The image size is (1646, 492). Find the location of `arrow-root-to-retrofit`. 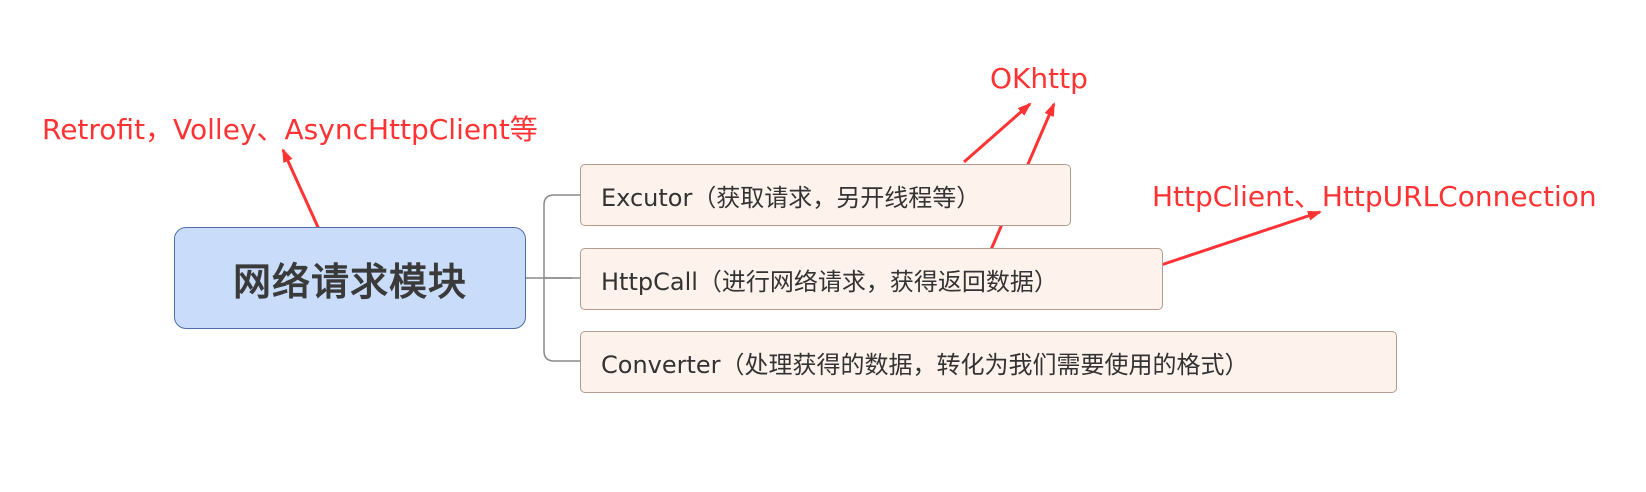

arrow-root-to-retrofit is located at coordinates (302, 192).